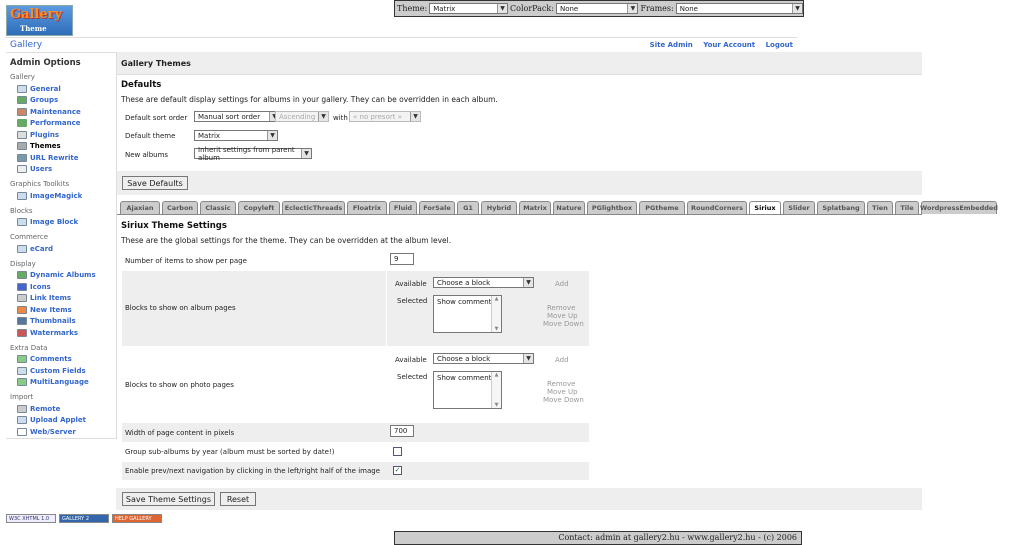 This screenshot has height=545, width=1024. Describe the element at coordinates (84, 518) in the screenshot. I see `gallery2-badge: GALLERY 2` at that location.